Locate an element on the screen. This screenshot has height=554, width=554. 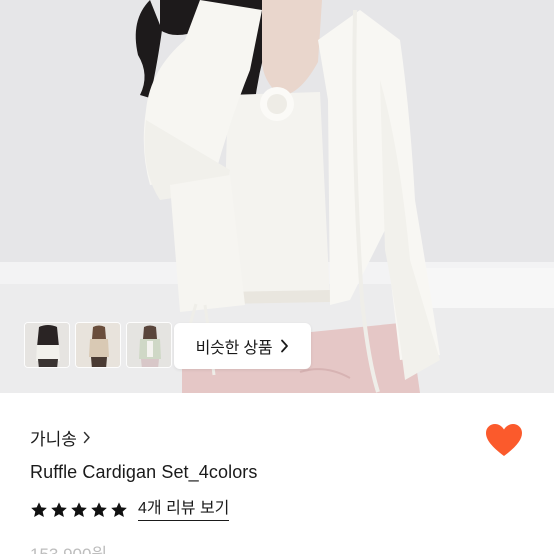
product-price: 153,900원 is located at coordinates (68, 547).